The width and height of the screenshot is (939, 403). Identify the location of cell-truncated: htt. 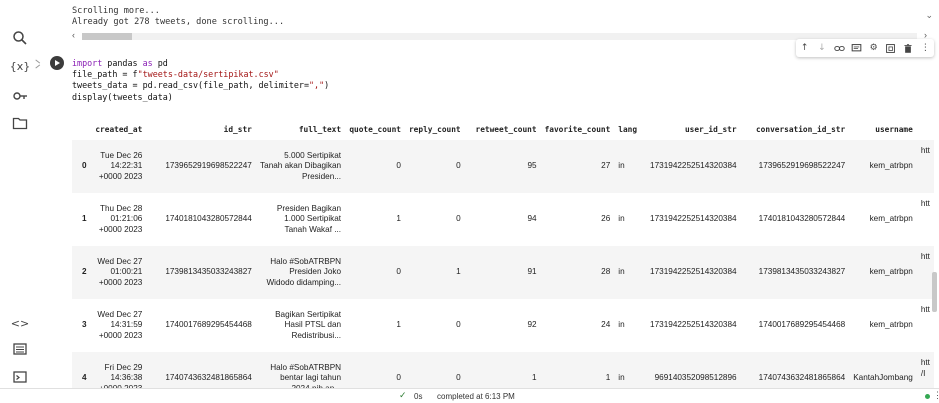
(925, 203).